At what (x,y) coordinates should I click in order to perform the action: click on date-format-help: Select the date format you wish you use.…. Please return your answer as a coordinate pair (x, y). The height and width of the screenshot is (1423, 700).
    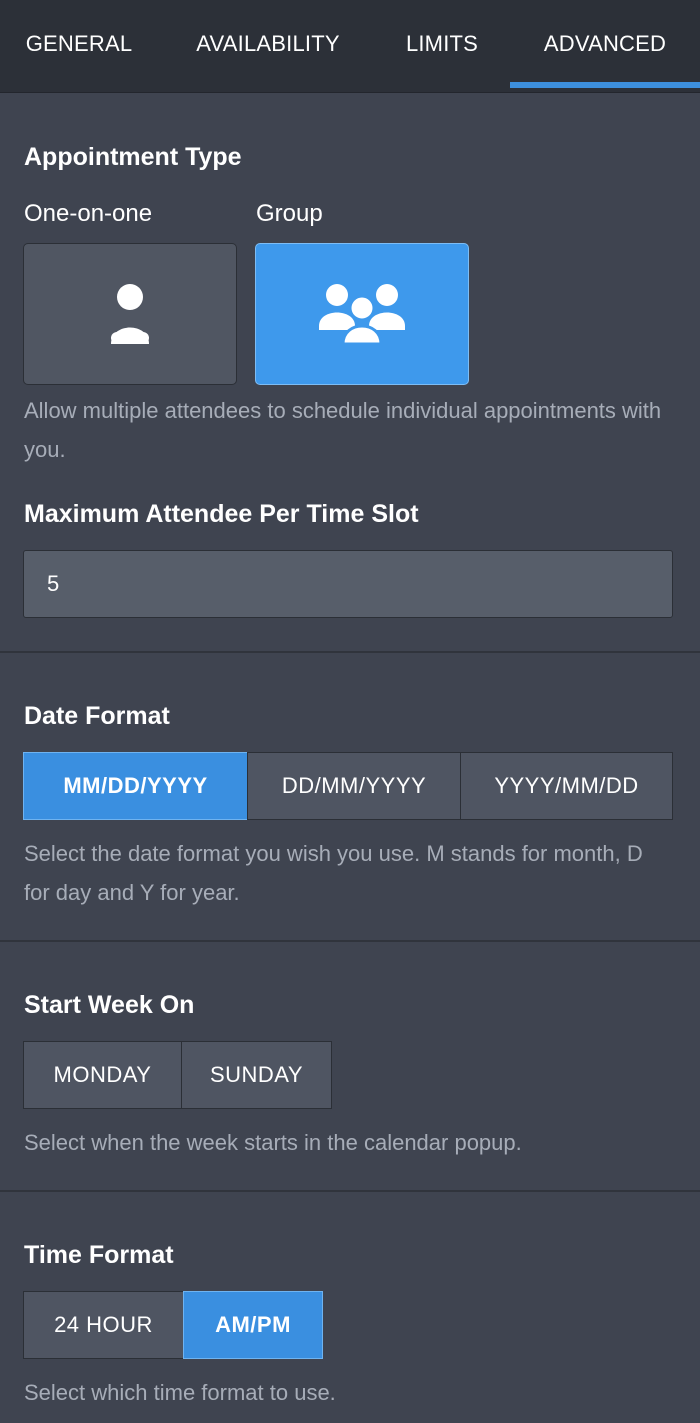
    Looking at the image, I should click on (333, 873).